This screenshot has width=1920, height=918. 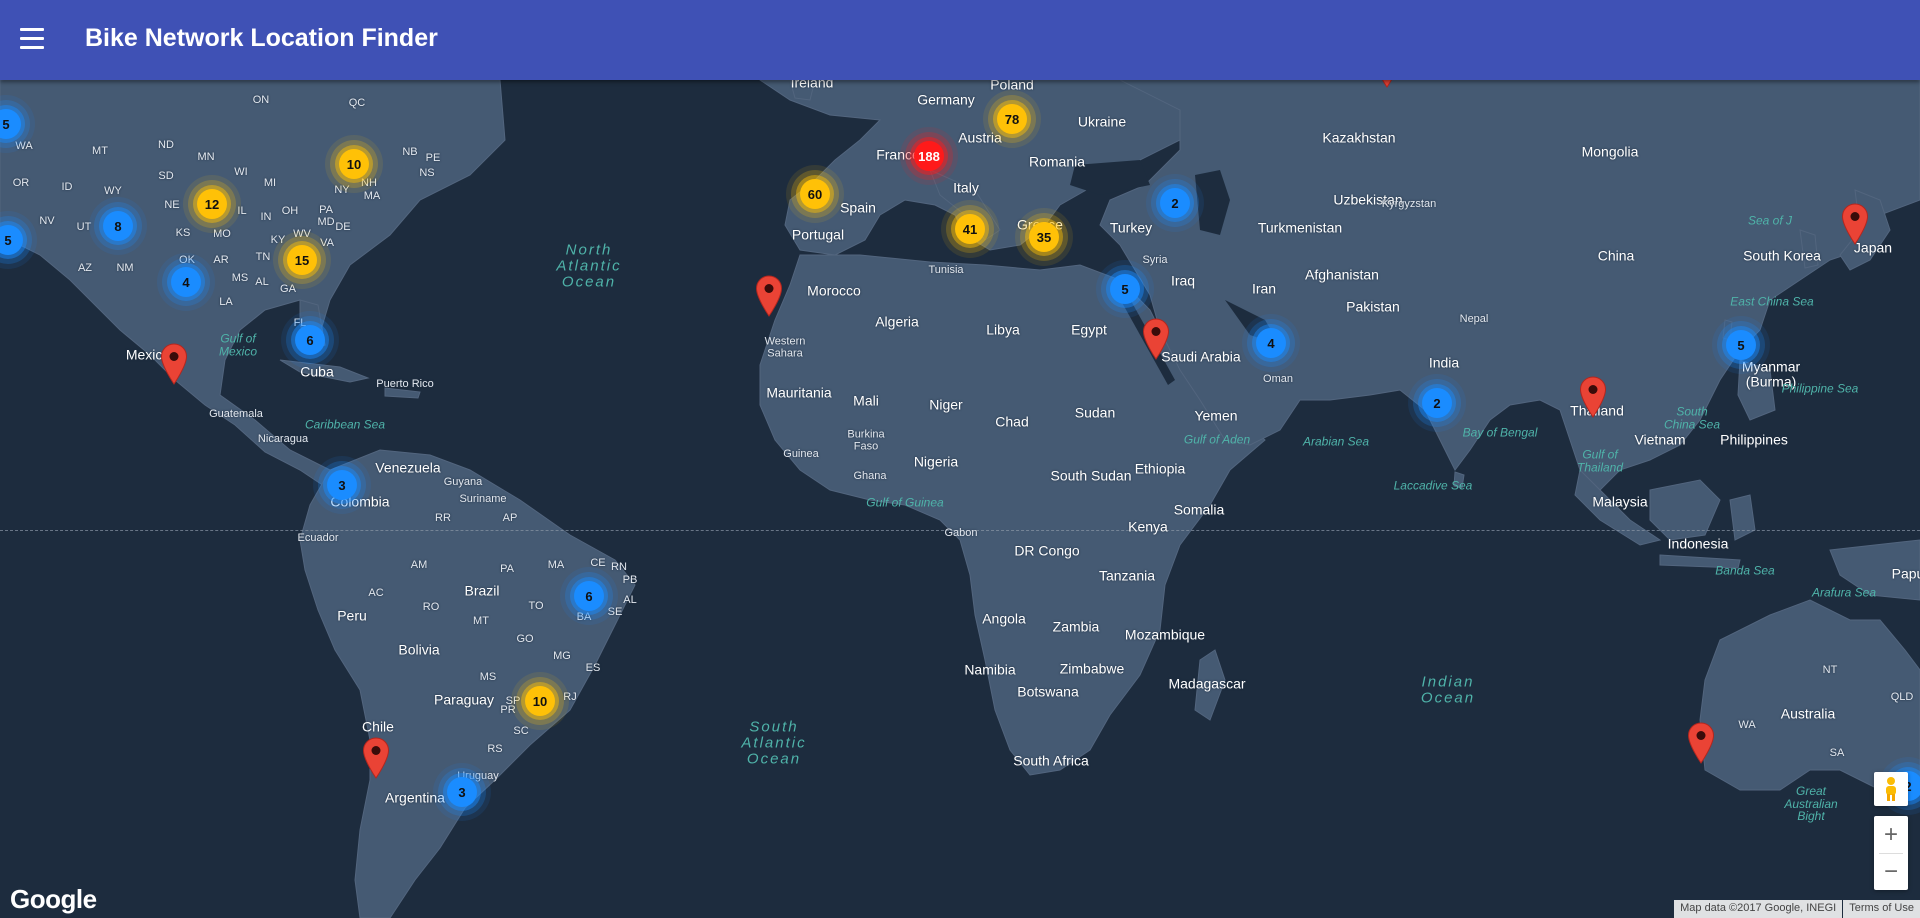 I want to click on menu-icon, so click(x=32, y=39).